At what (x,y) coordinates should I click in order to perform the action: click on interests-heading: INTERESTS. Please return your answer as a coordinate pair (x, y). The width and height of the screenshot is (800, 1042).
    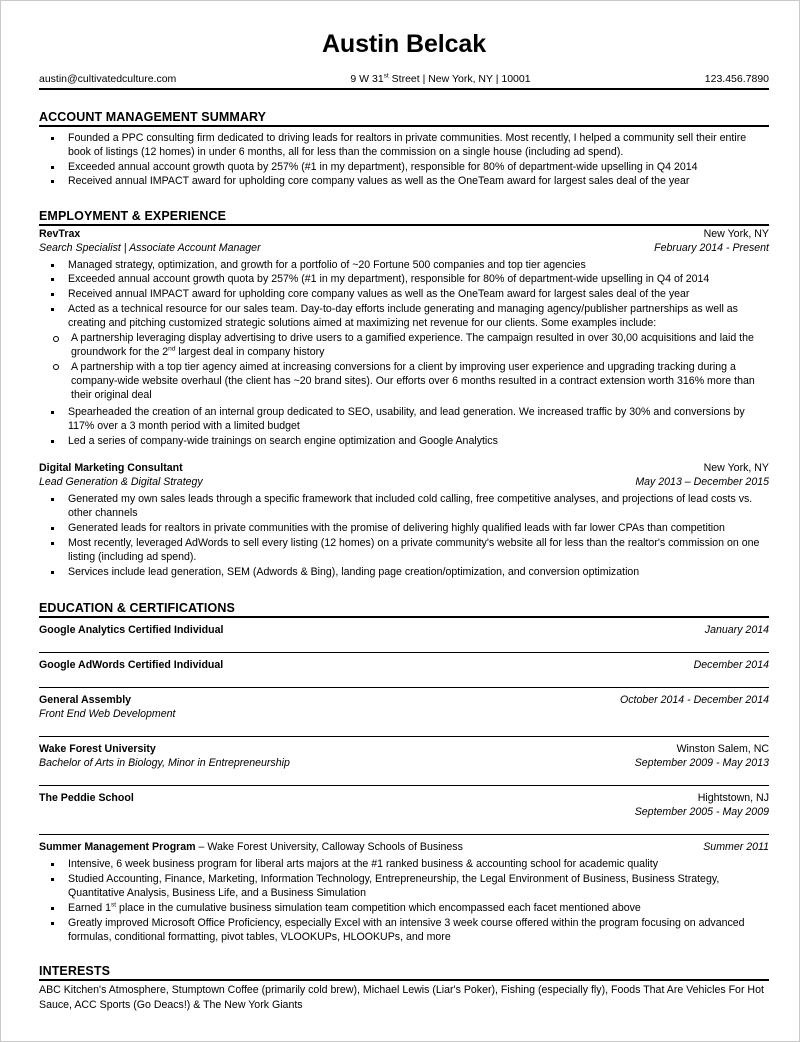
    Looking at the image, I should click on (404, 973).